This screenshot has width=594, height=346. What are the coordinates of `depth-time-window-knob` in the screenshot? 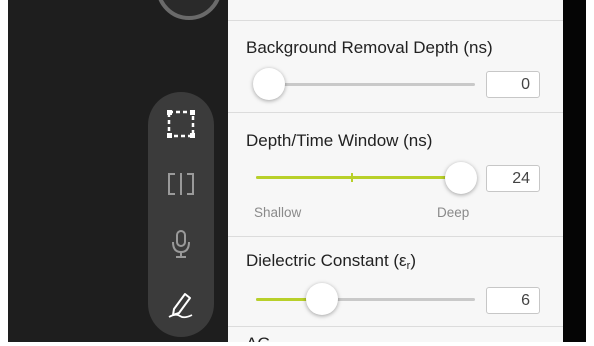 It's located at (461, 178).